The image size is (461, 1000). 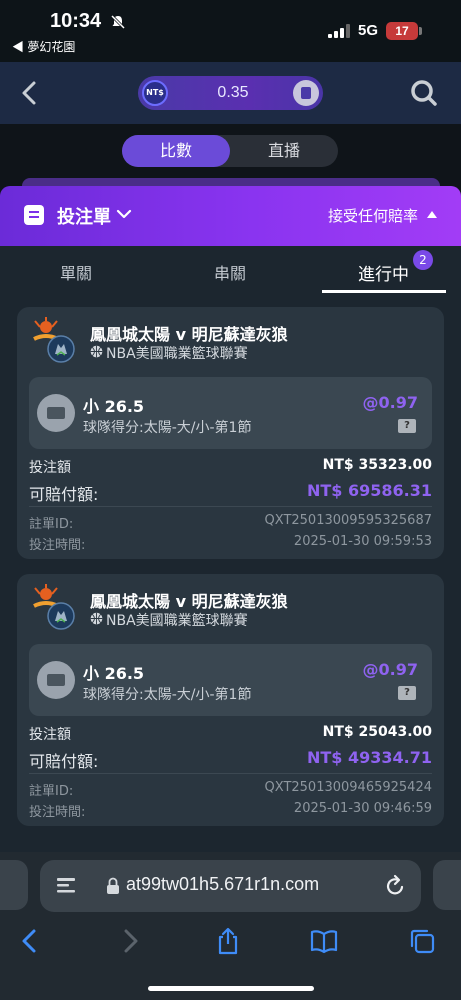 I want to click on stake-value: NT$ 25043.00, so click(x=377, y=732).